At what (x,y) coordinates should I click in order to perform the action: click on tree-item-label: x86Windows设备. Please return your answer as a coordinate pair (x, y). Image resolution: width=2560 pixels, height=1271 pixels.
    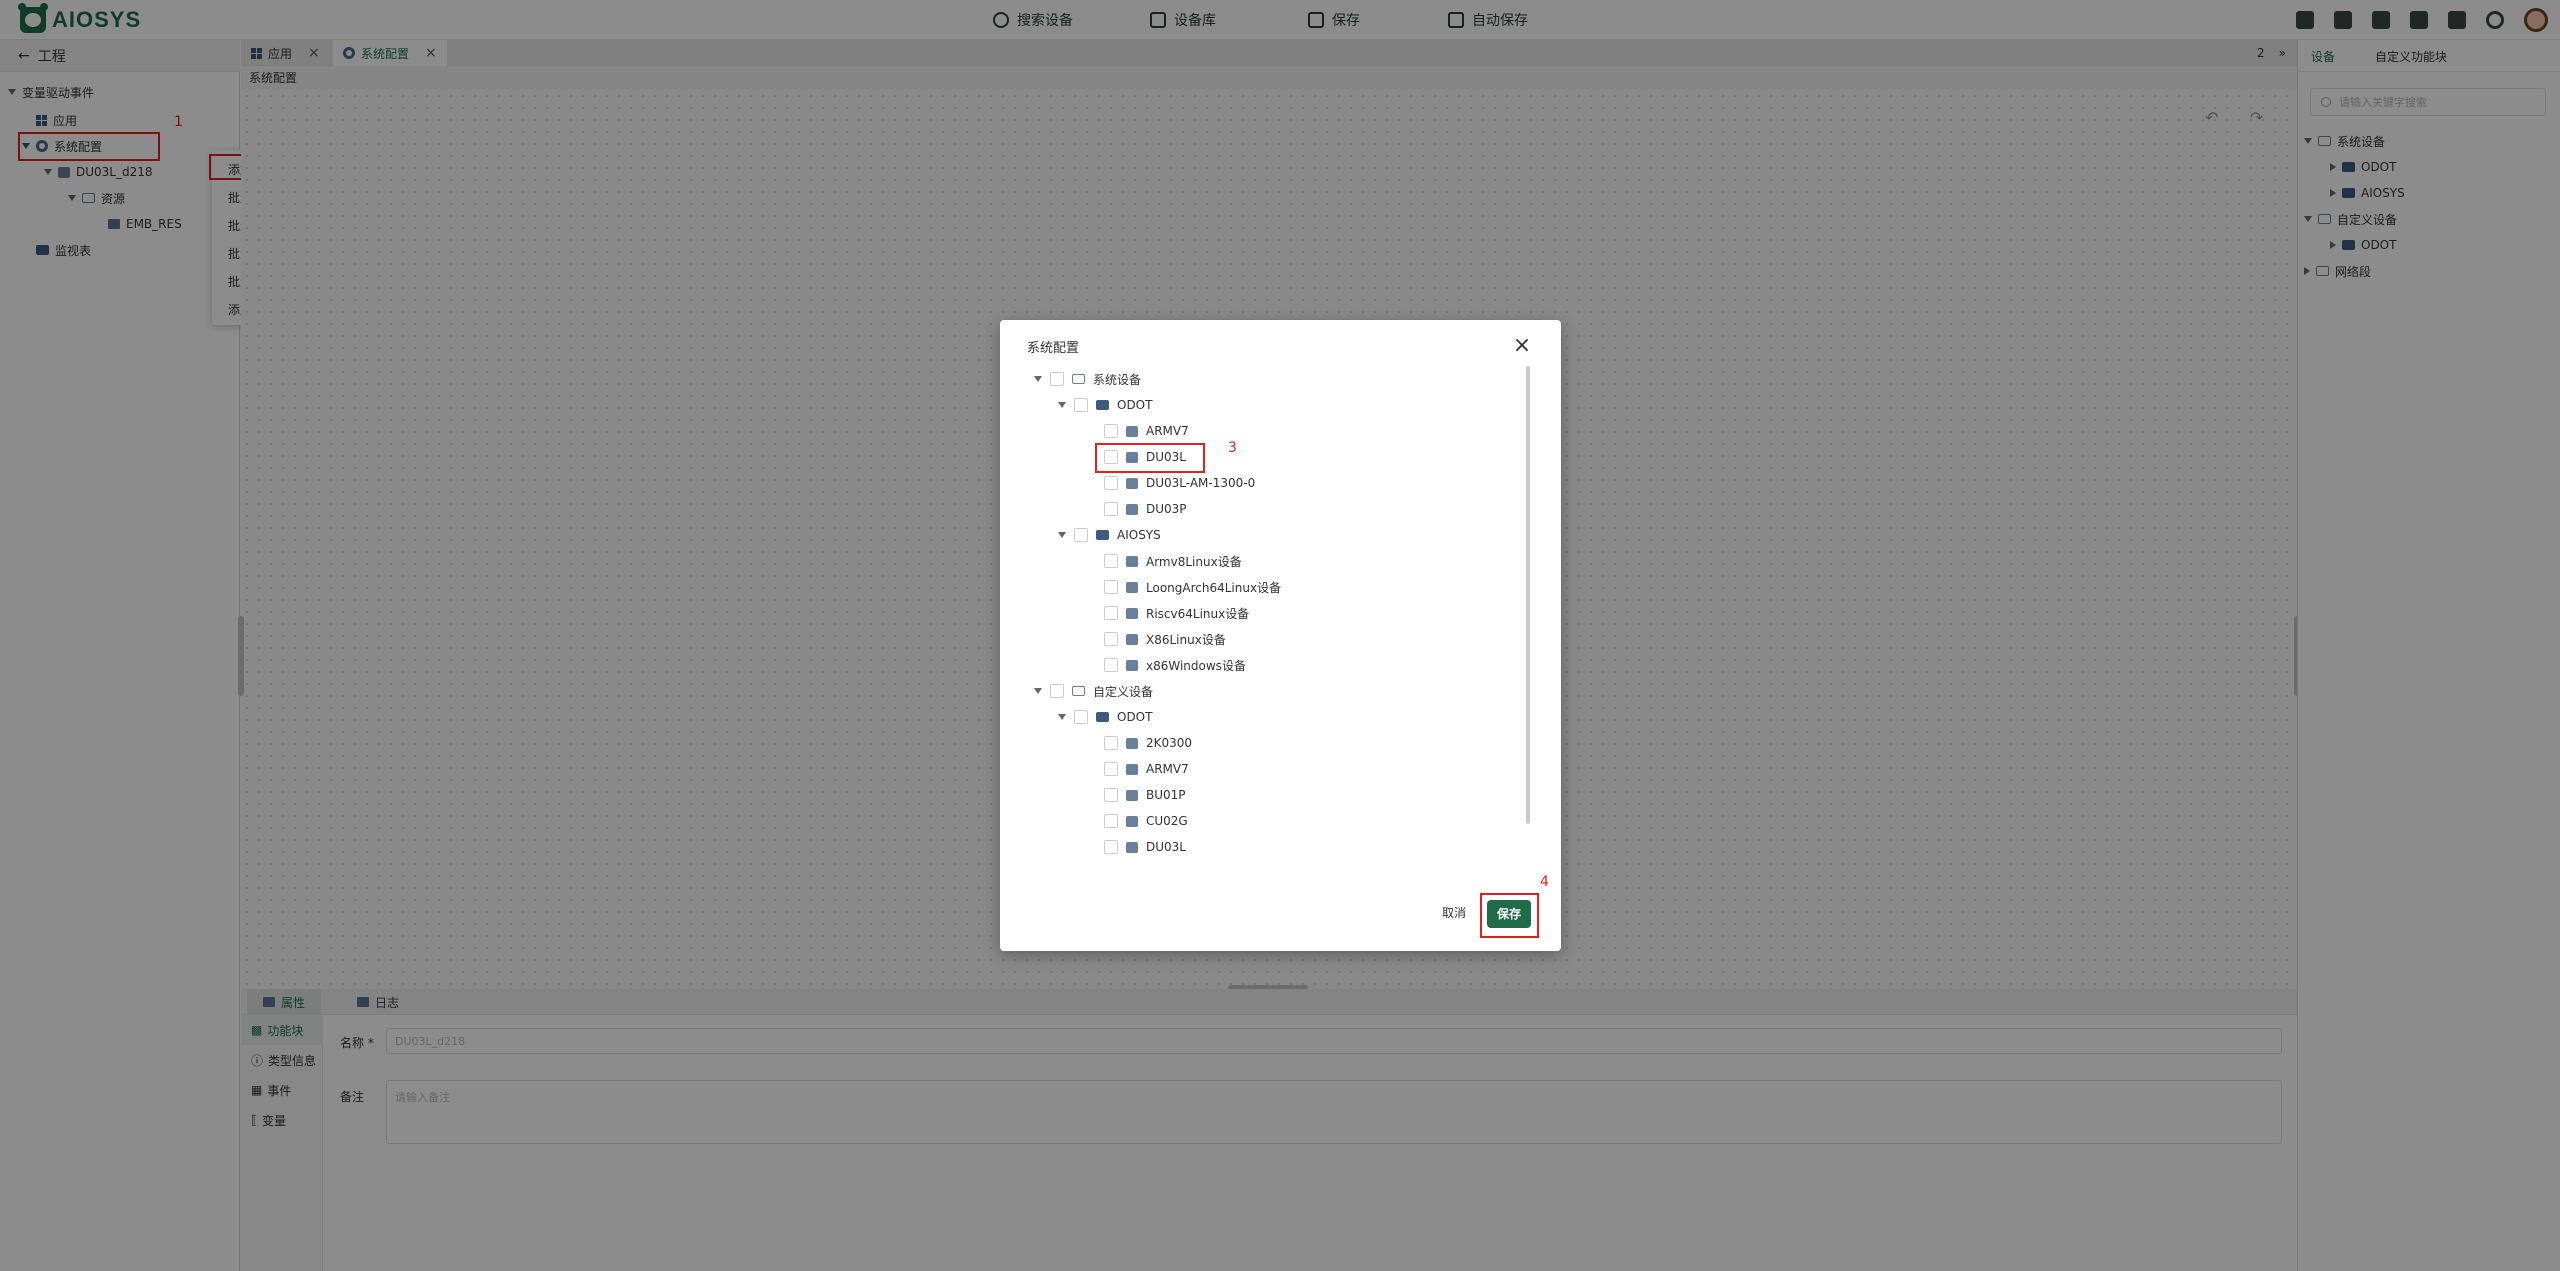
    Looking at the image, I should click on (1196, 665).